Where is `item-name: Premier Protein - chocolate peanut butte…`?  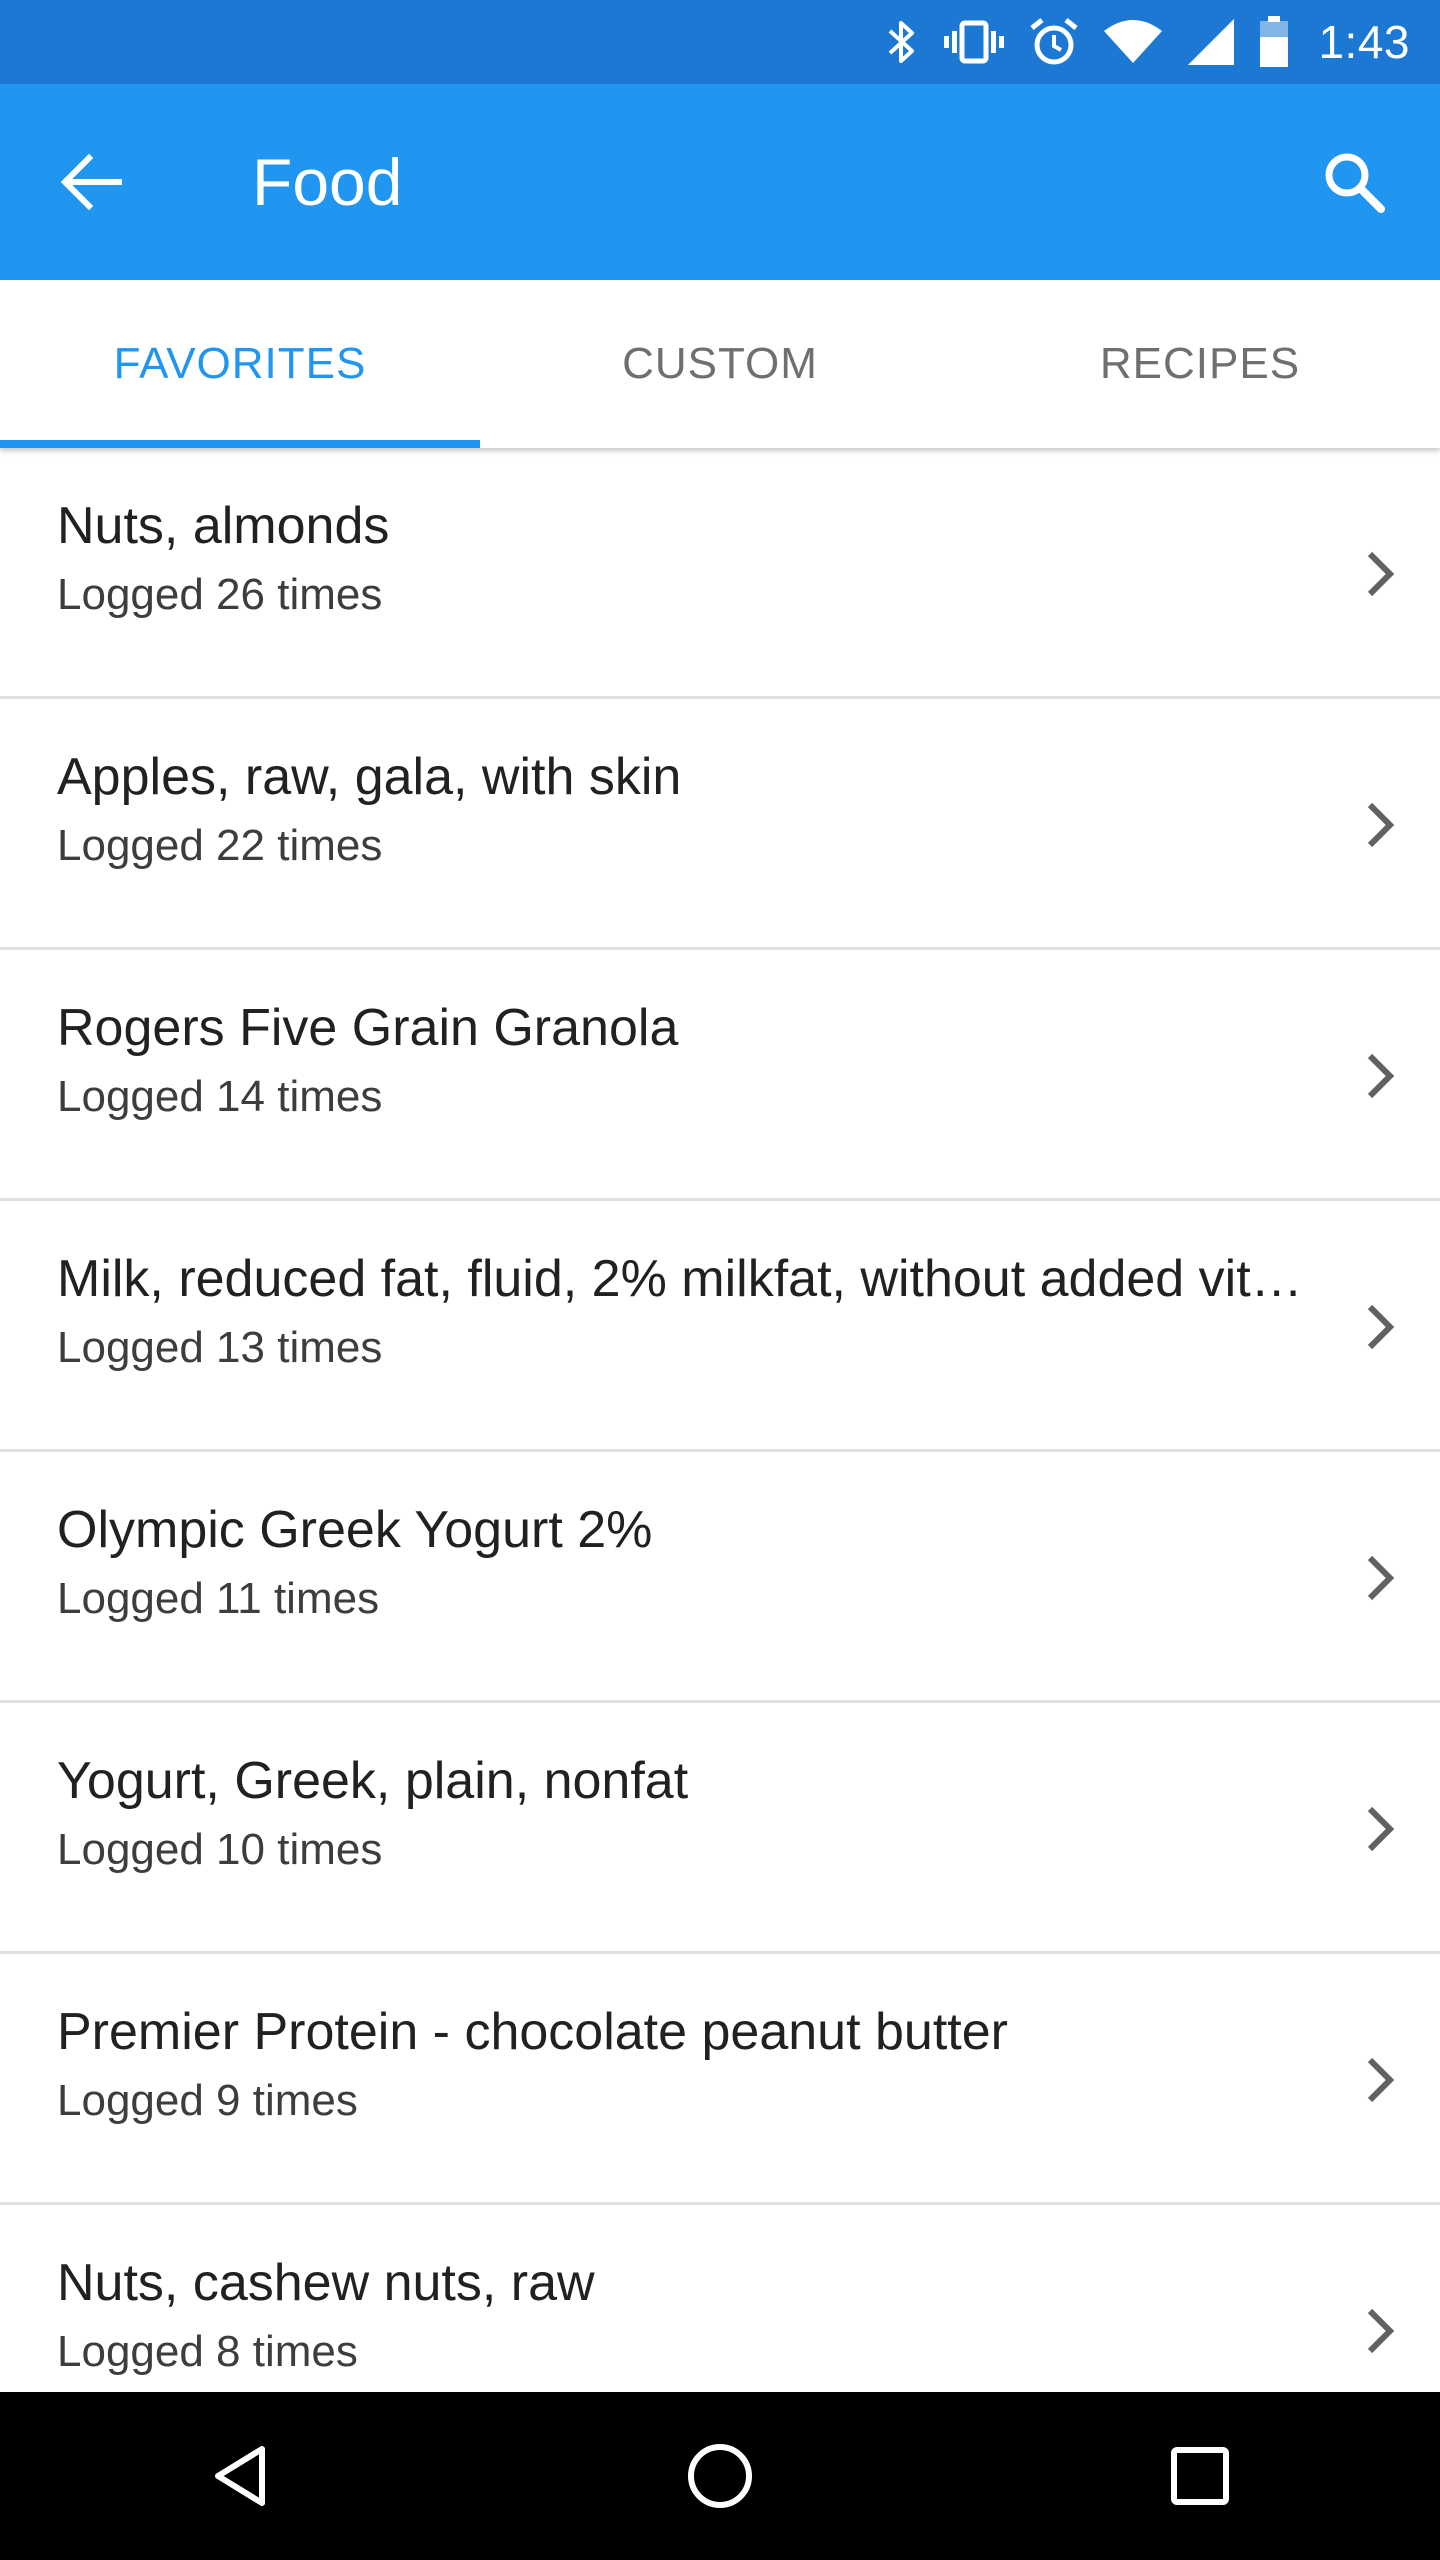 item-name: Premier Protein - chocolate peanut butte… is located at coordinates (532, 2032).